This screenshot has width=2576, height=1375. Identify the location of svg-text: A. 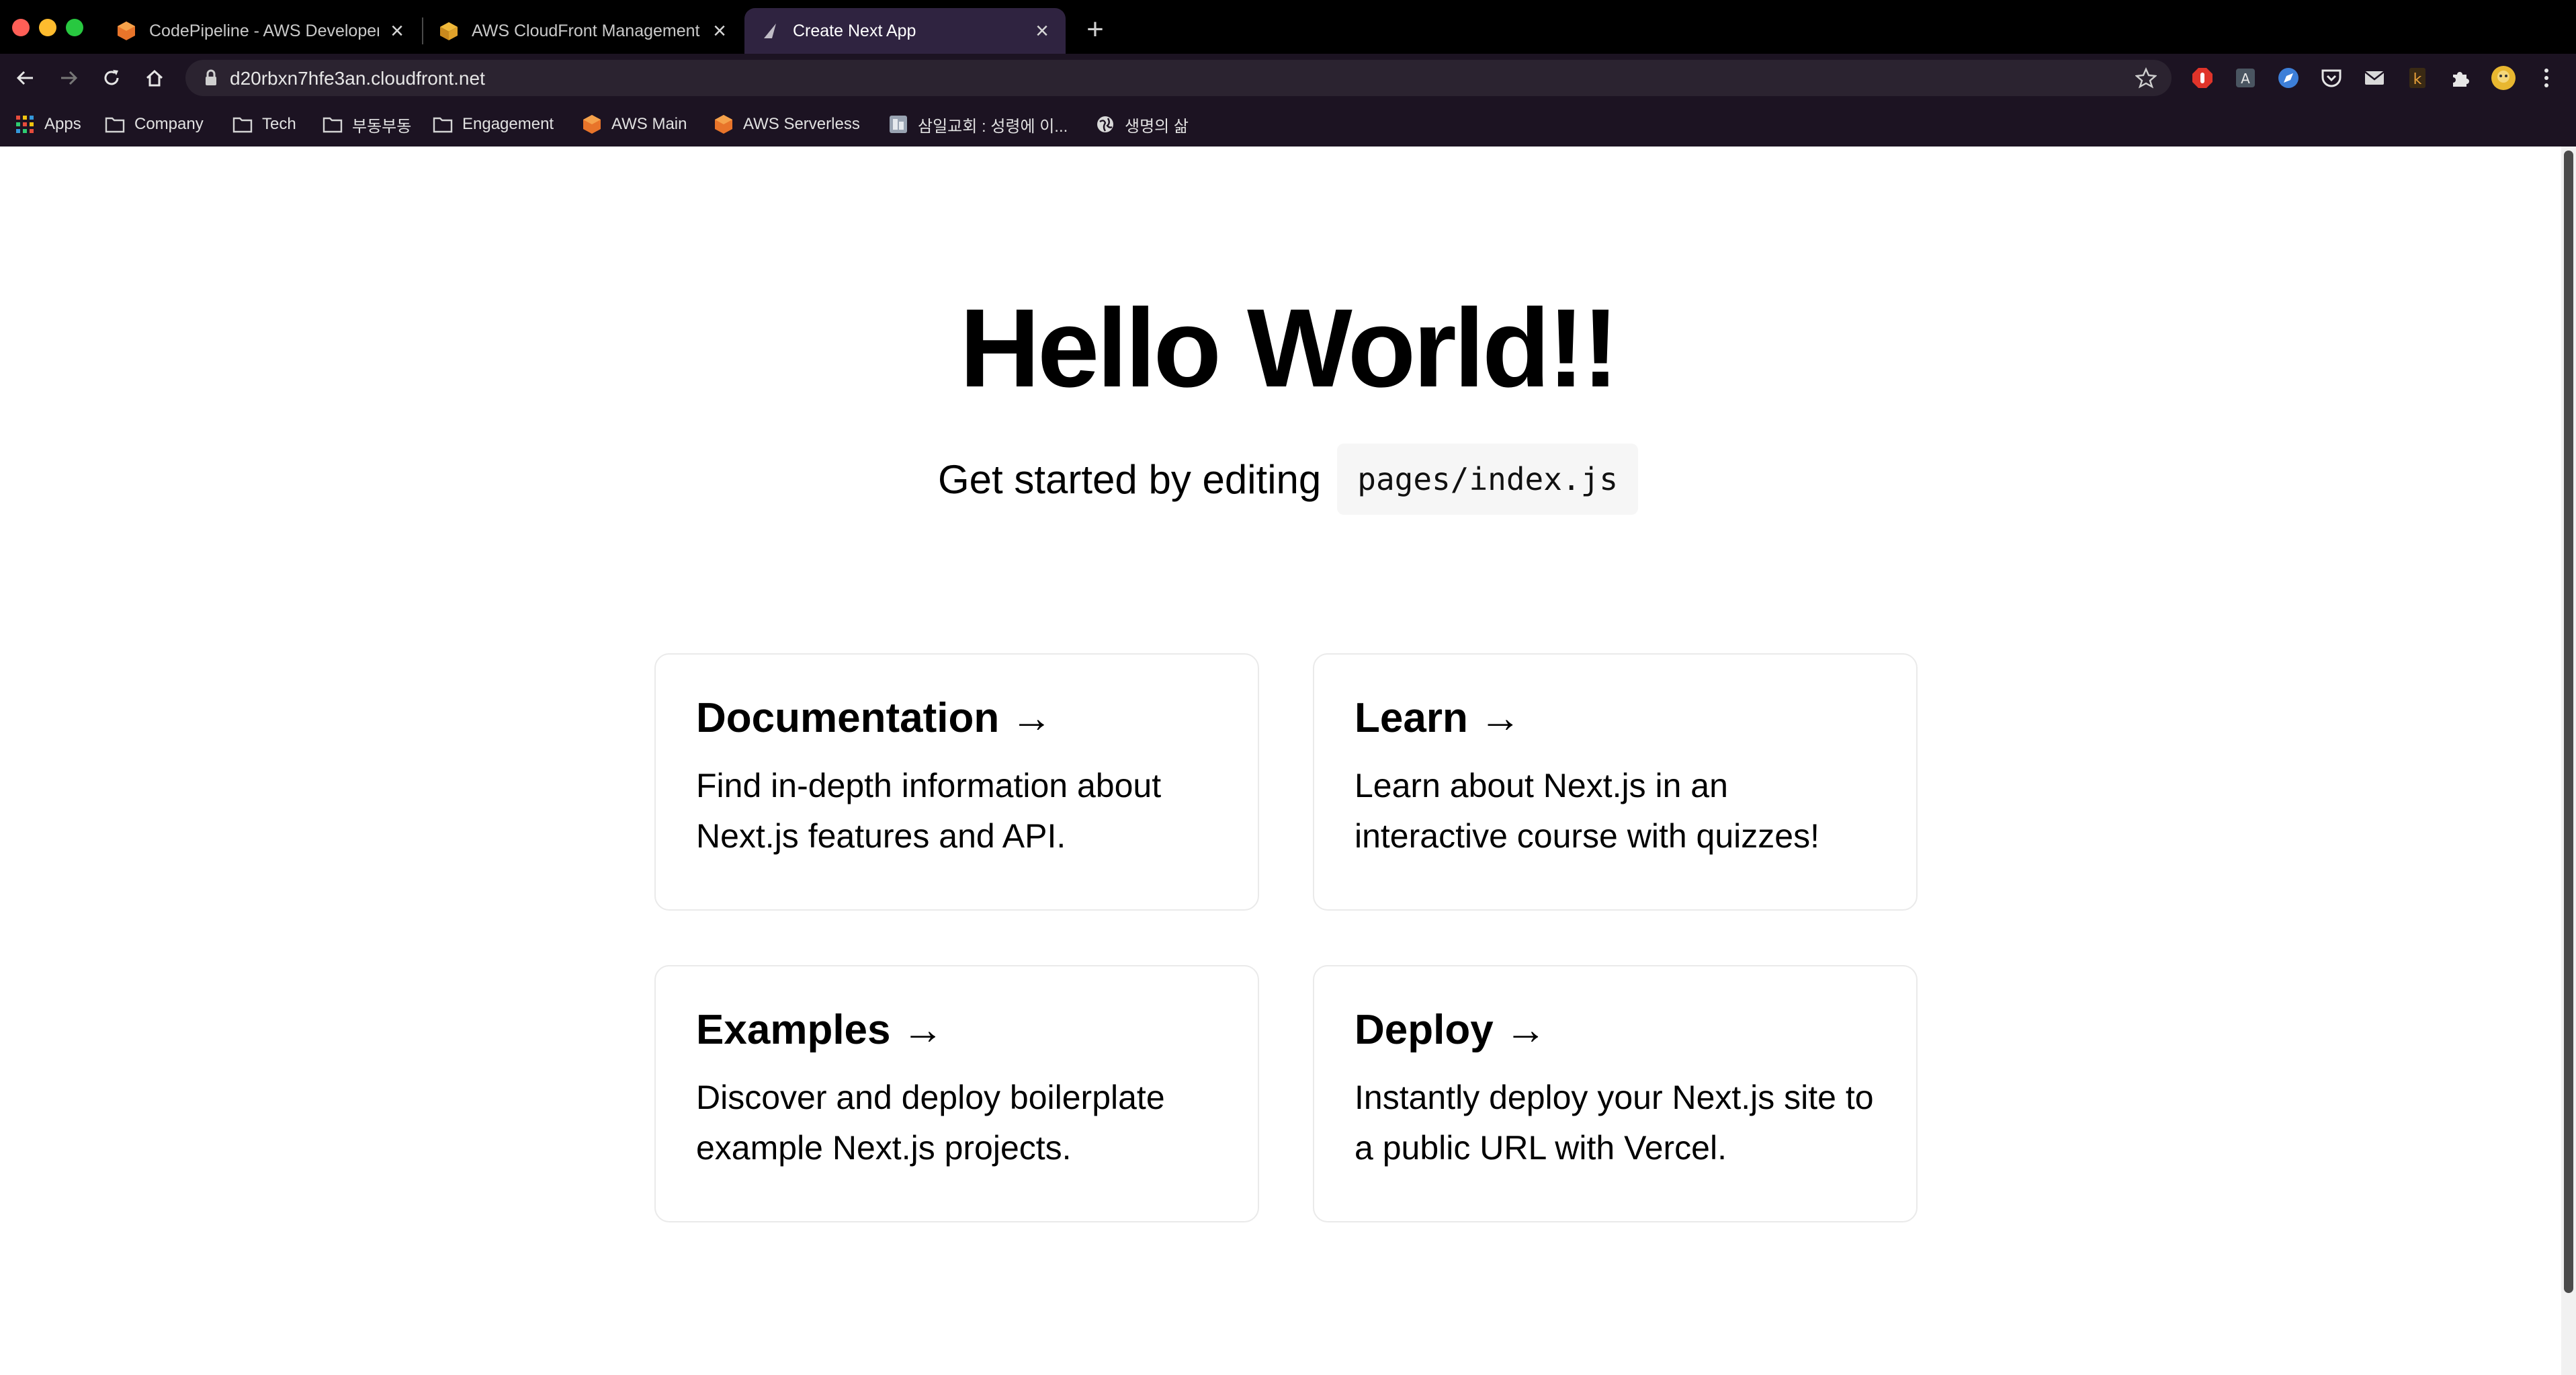
(2245, 79).